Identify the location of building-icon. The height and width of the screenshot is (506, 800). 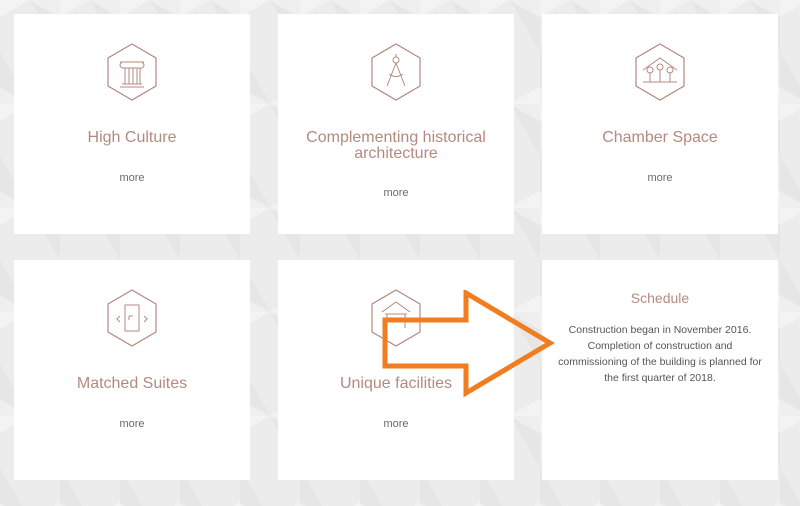
(396, 318).